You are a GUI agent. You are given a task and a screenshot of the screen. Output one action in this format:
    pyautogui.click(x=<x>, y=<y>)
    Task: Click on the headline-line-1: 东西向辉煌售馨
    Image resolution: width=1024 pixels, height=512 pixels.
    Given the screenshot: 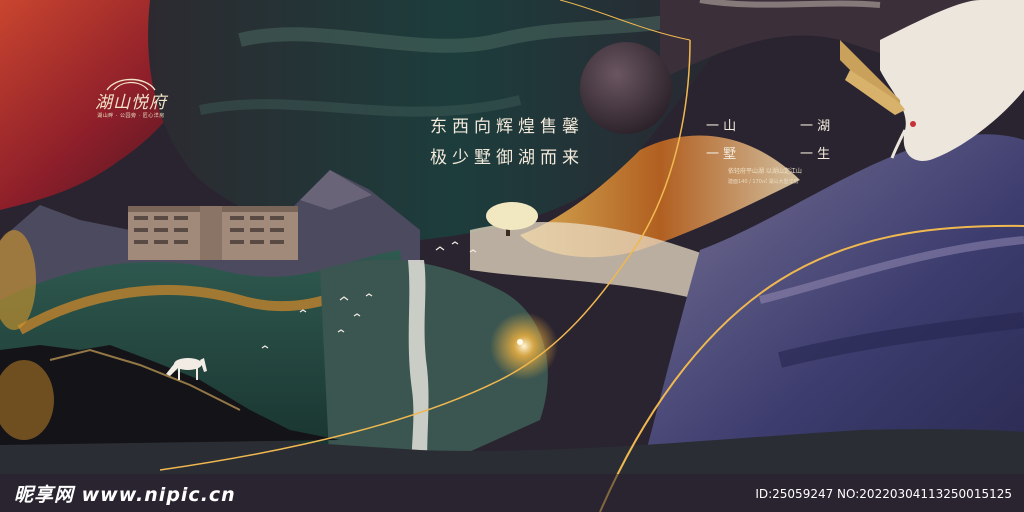 What is the action you would take?
    pyautogui.click(x=507, y=127)
    